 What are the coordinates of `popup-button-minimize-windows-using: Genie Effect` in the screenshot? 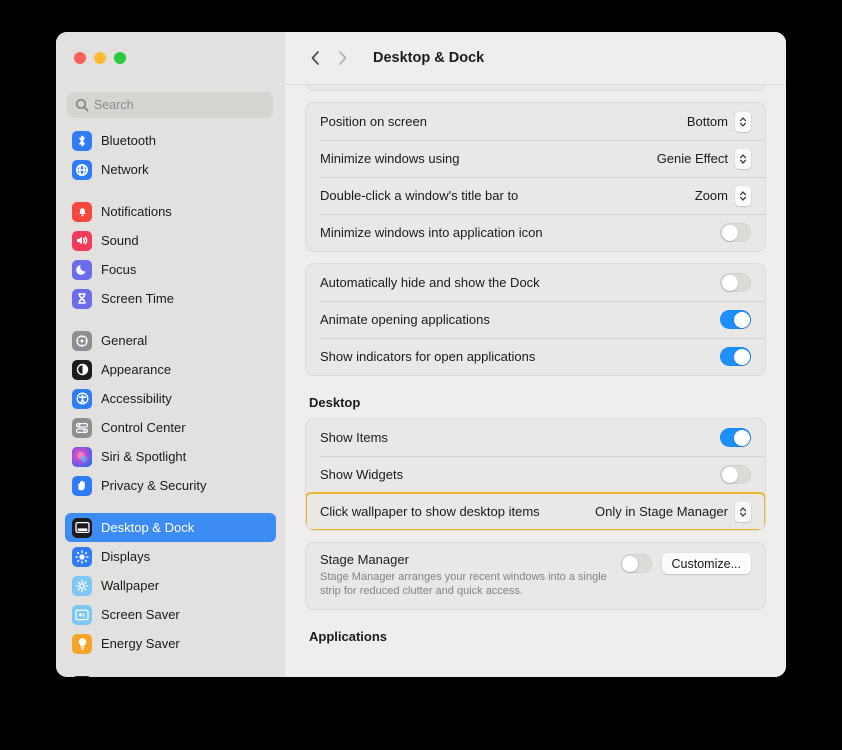 It's located at (703, 158).